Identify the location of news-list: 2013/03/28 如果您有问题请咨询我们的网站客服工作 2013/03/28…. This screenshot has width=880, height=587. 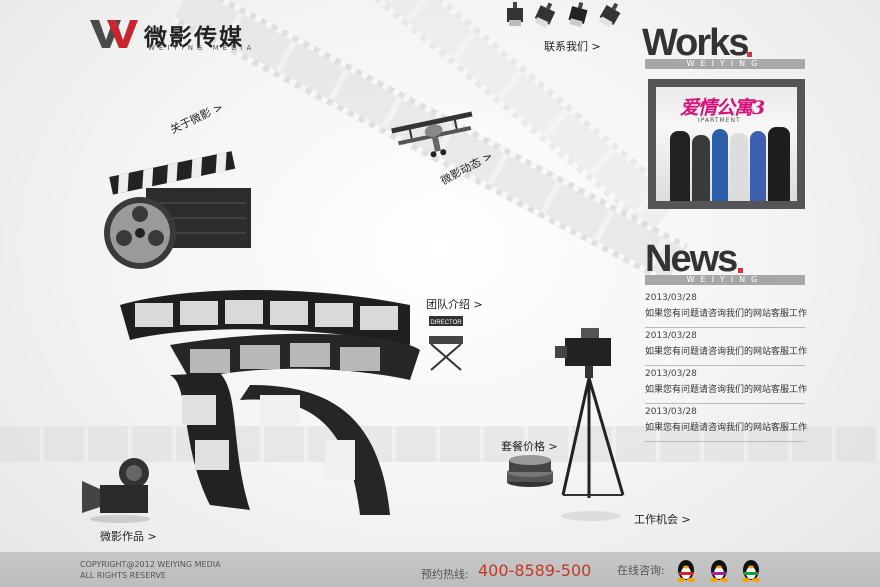
(726, 366).